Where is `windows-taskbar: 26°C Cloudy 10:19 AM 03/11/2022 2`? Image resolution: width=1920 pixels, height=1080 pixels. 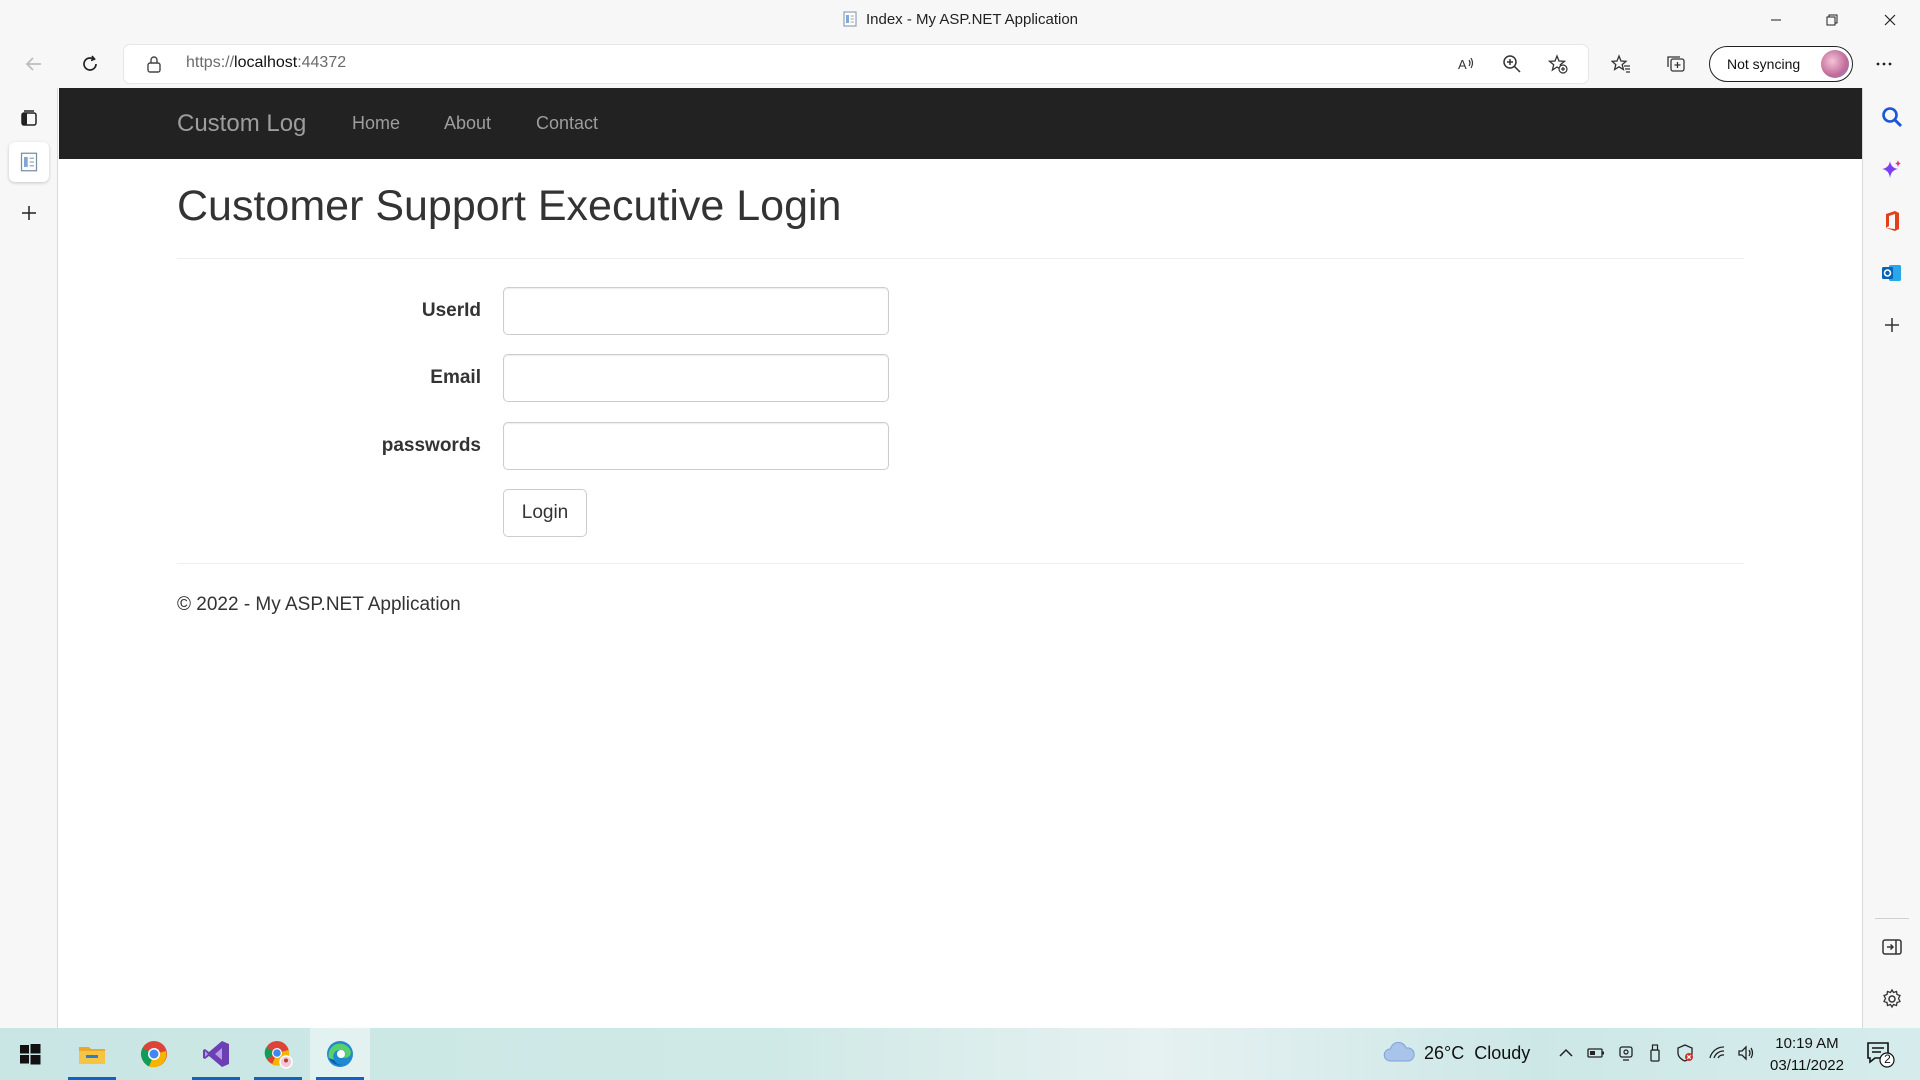 windows-taskbar: 26°C Cloudy 10:19 AM 03/11/2022 2 is located at coordinates (960, 1054).